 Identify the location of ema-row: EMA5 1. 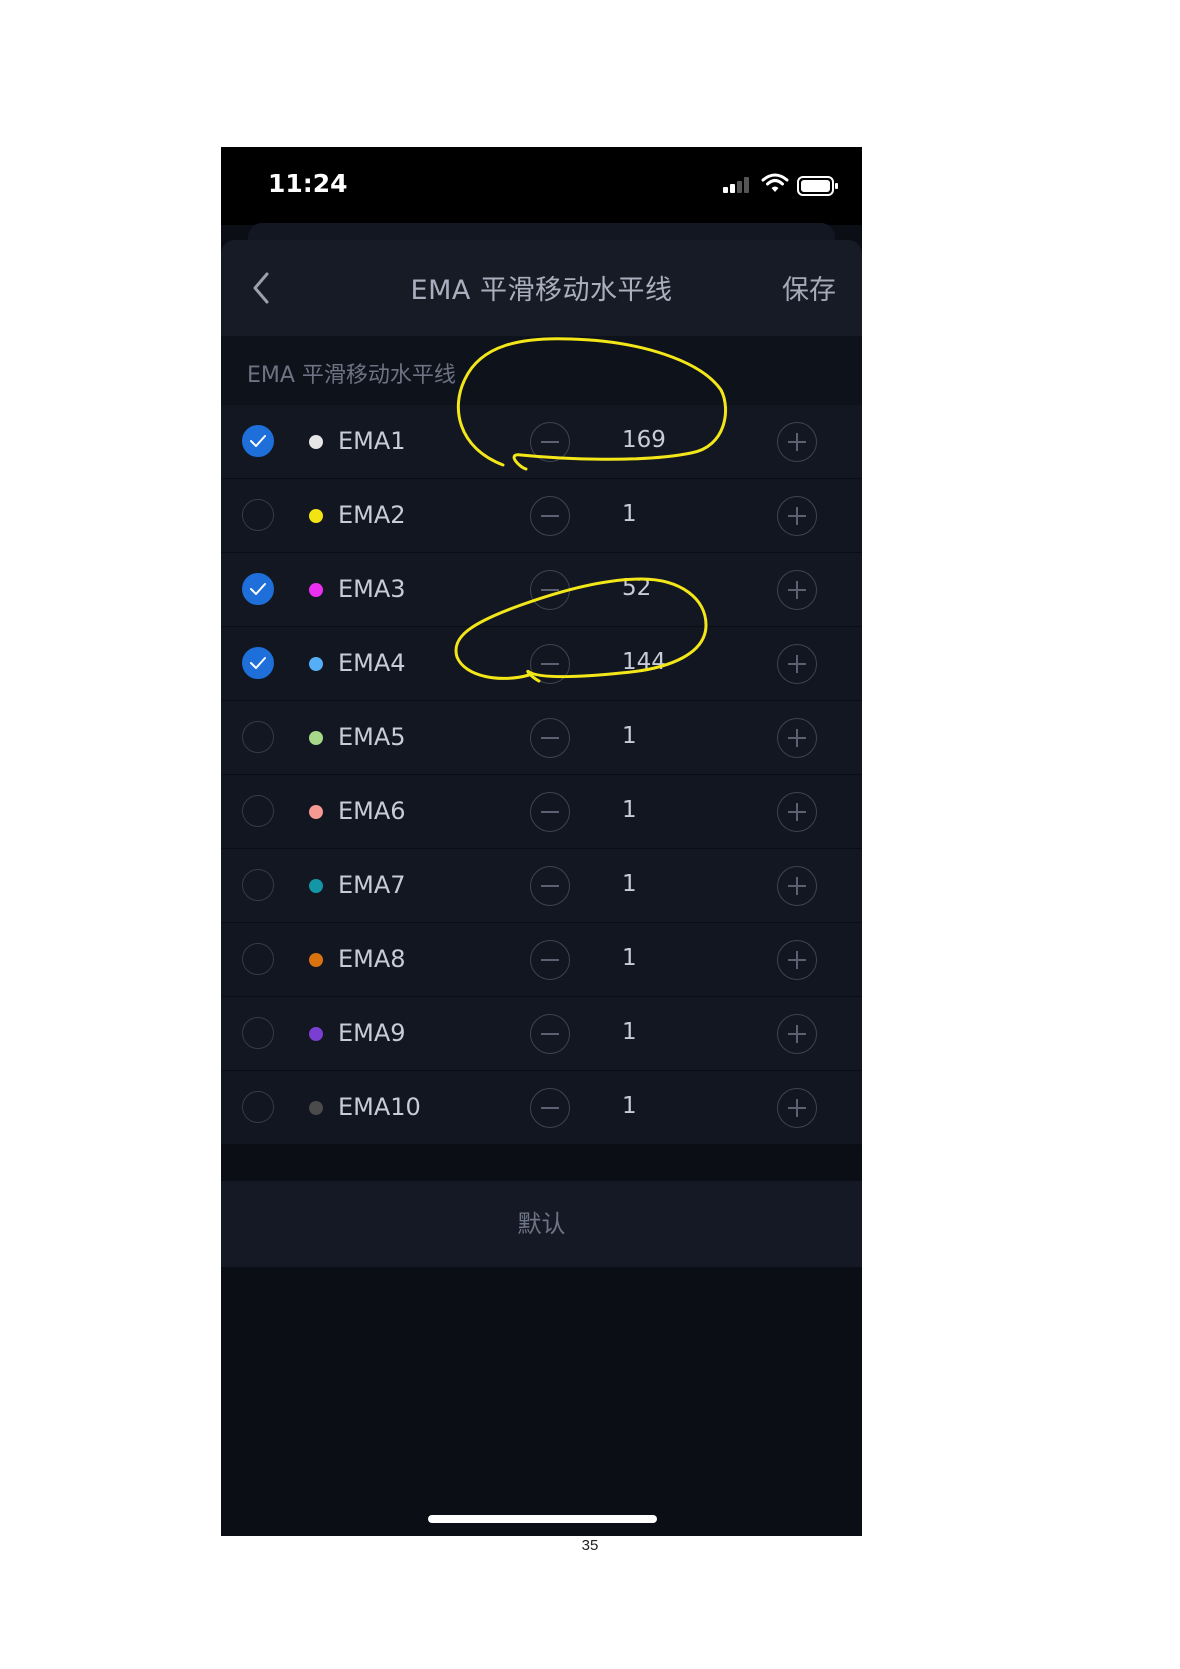
(541, 738).